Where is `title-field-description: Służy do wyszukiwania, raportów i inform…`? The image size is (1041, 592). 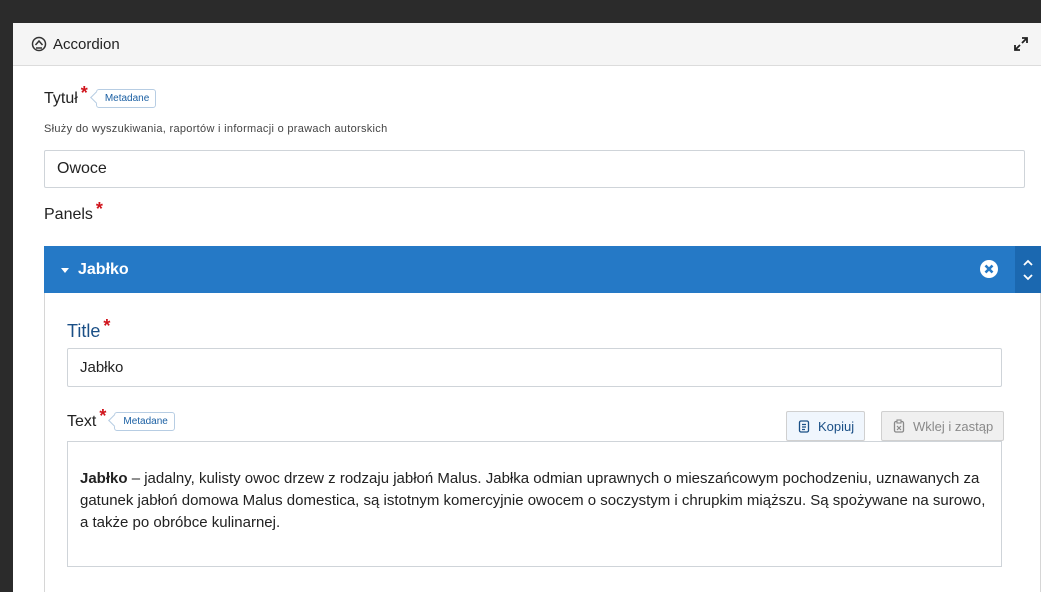 title-field-description: Służy do wyszukiwania, raportów i inform… is located at coordinates (216, 129).